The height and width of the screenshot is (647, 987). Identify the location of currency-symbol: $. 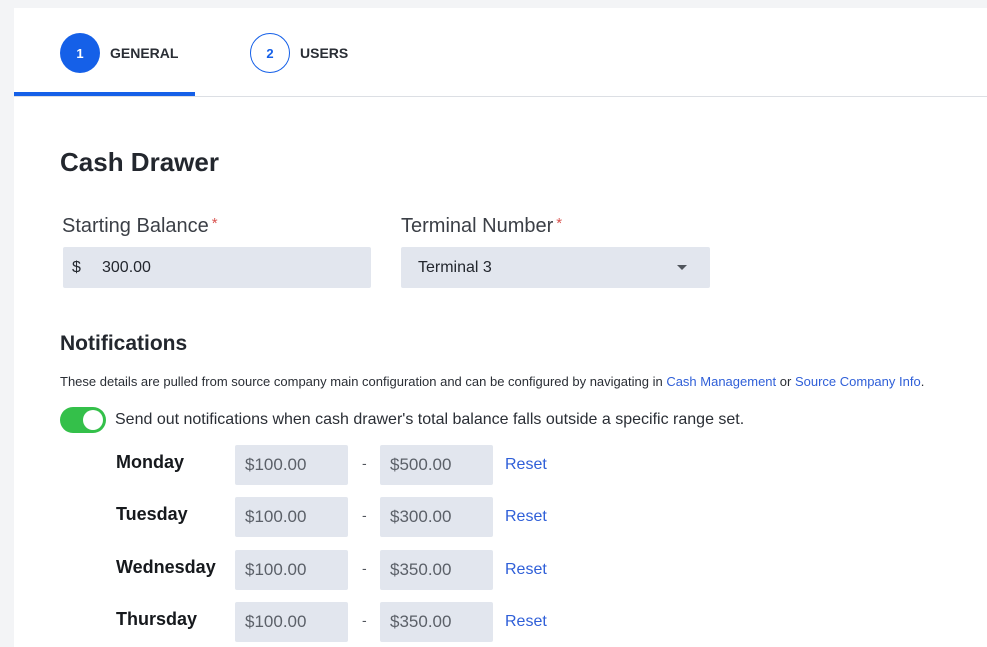
(76, 267).